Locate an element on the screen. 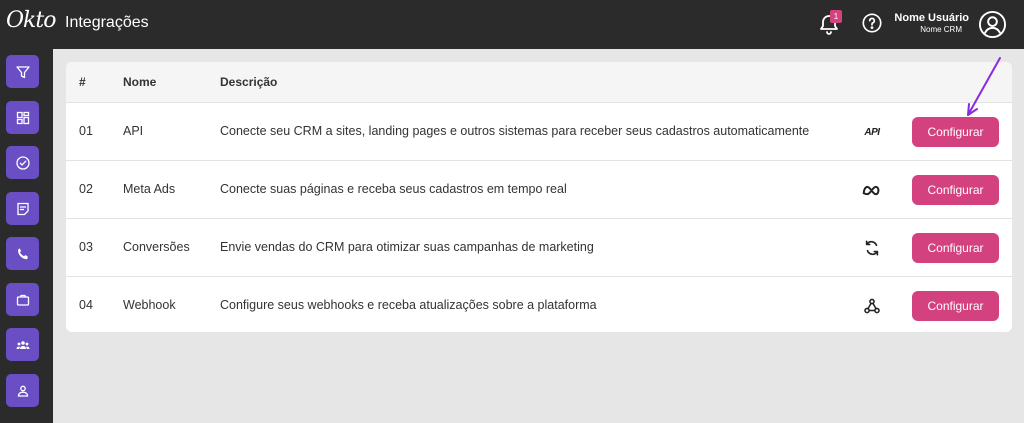  notification-badge: 1 is located at coordinates (836, 16).